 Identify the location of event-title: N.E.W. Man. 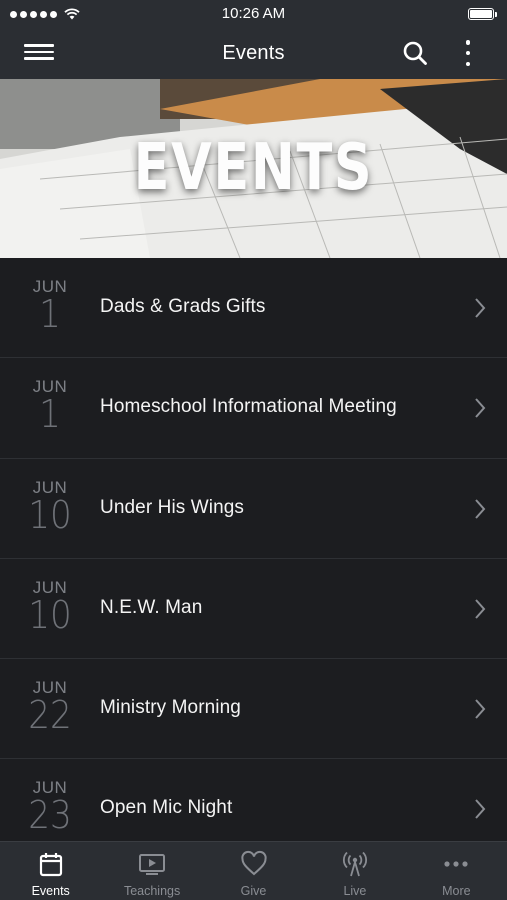
(151, 607).